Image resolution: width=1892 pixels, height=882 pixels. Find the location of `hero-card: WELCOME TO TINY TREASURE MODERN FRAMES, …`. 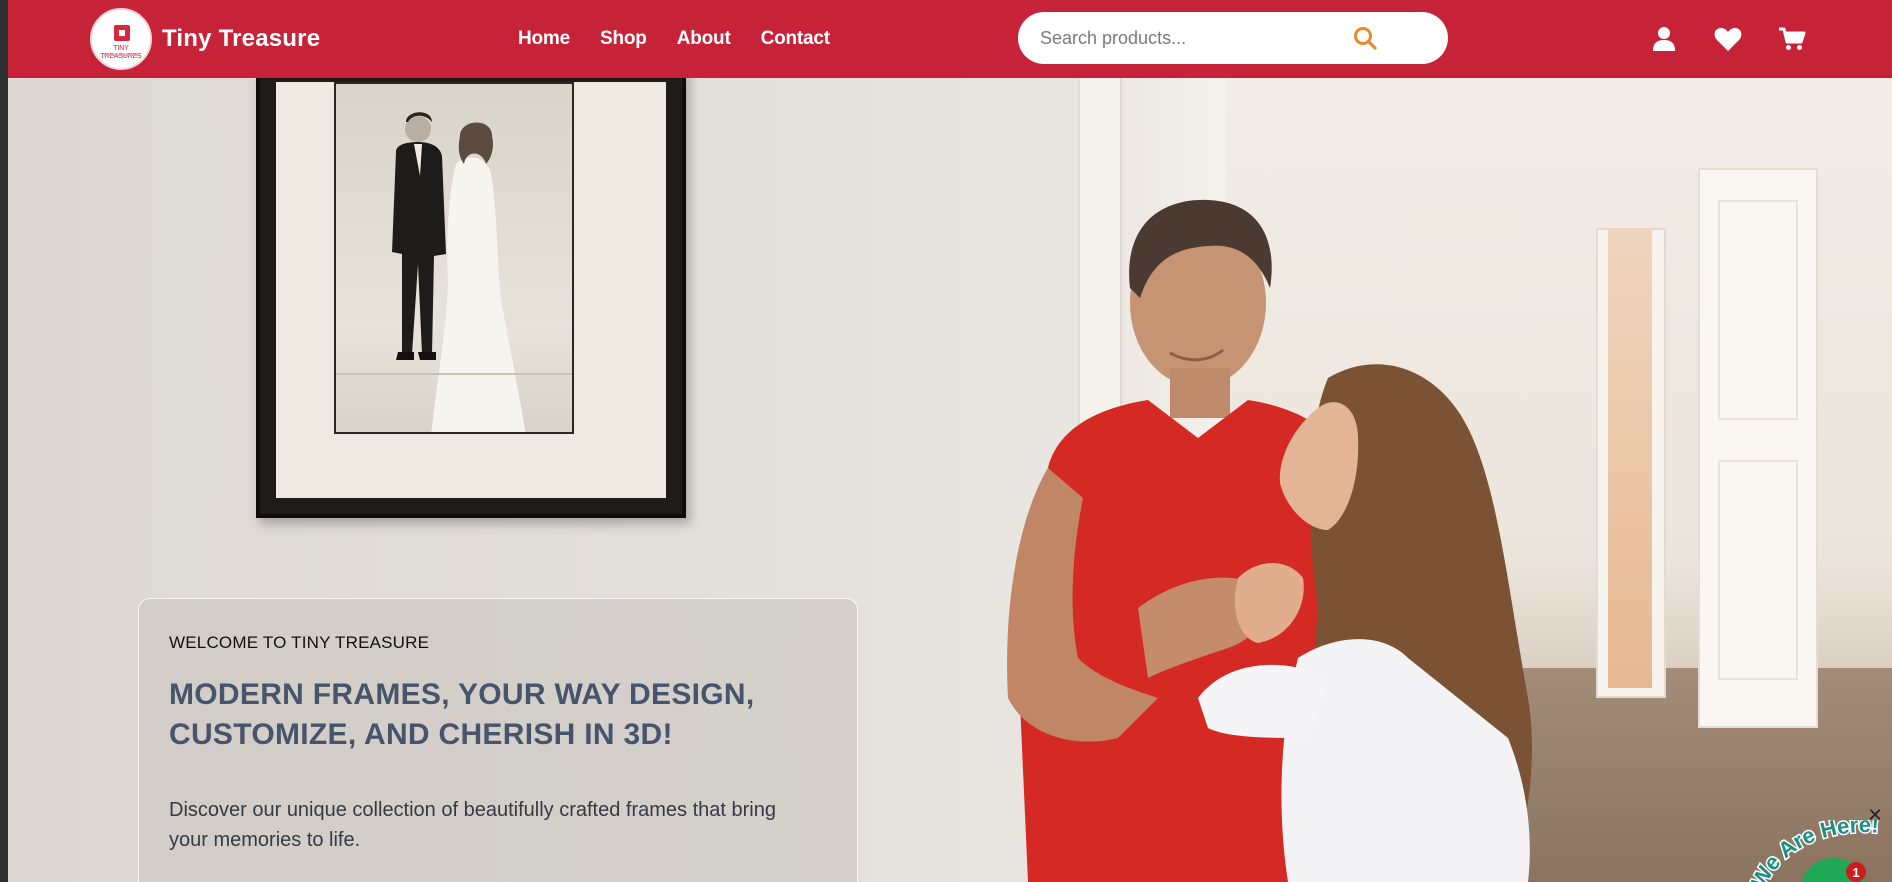

hero-card: WELCOME TO TINY TREASURE MODERN FRAMES, … is located at coordinates (498, 740).